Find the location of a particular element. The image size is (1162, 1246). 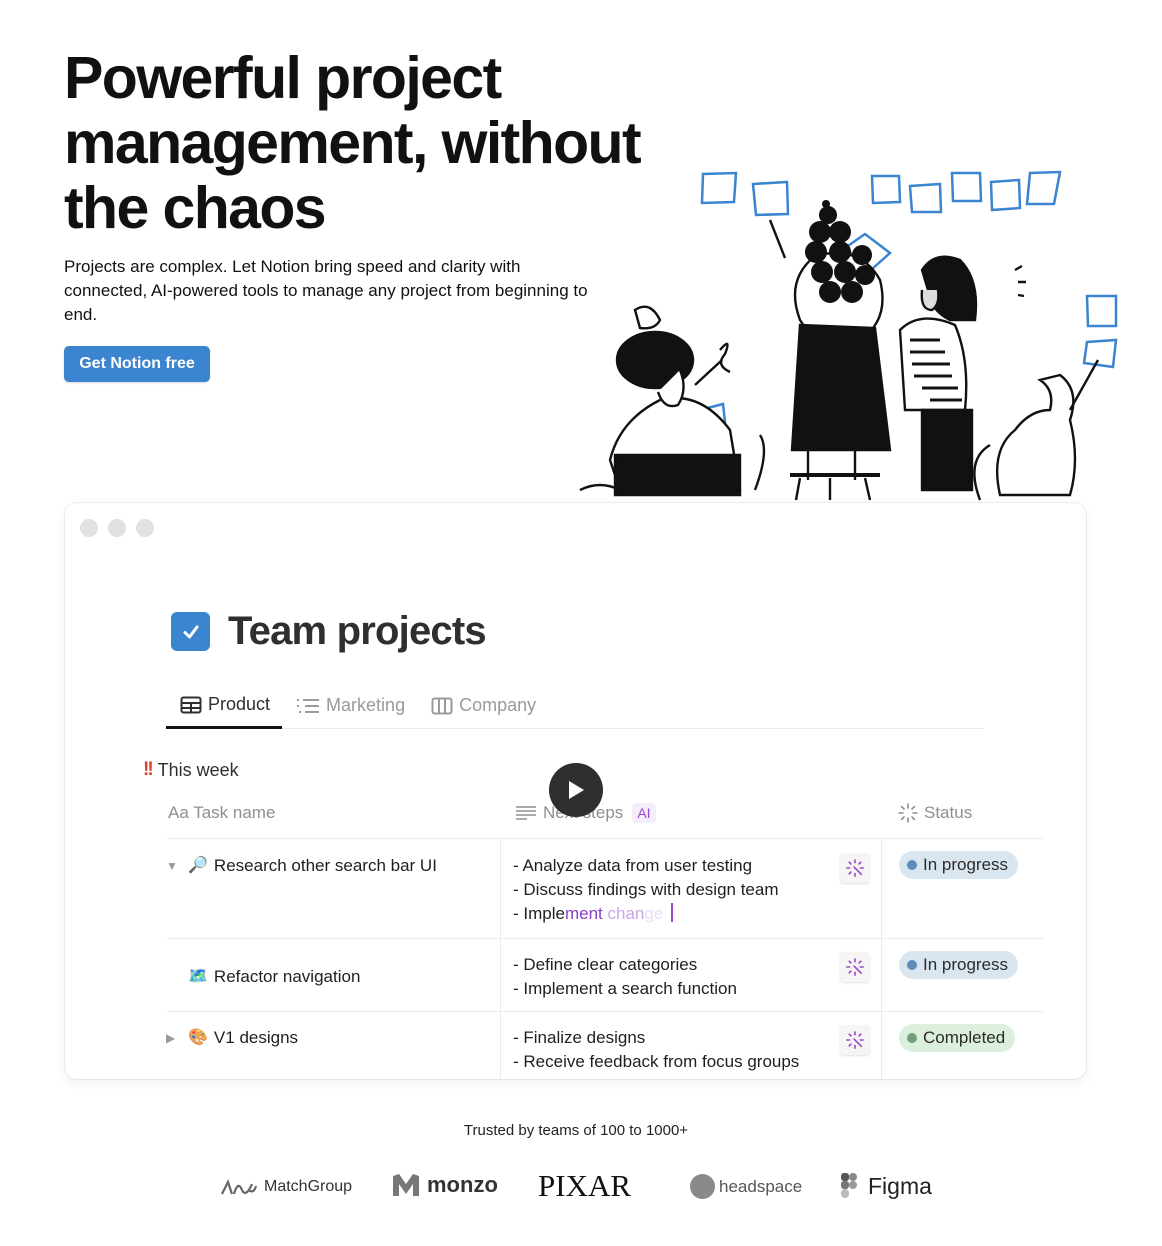

get-notion-free-button: Get Notion free is located at coordinates (137, 364).